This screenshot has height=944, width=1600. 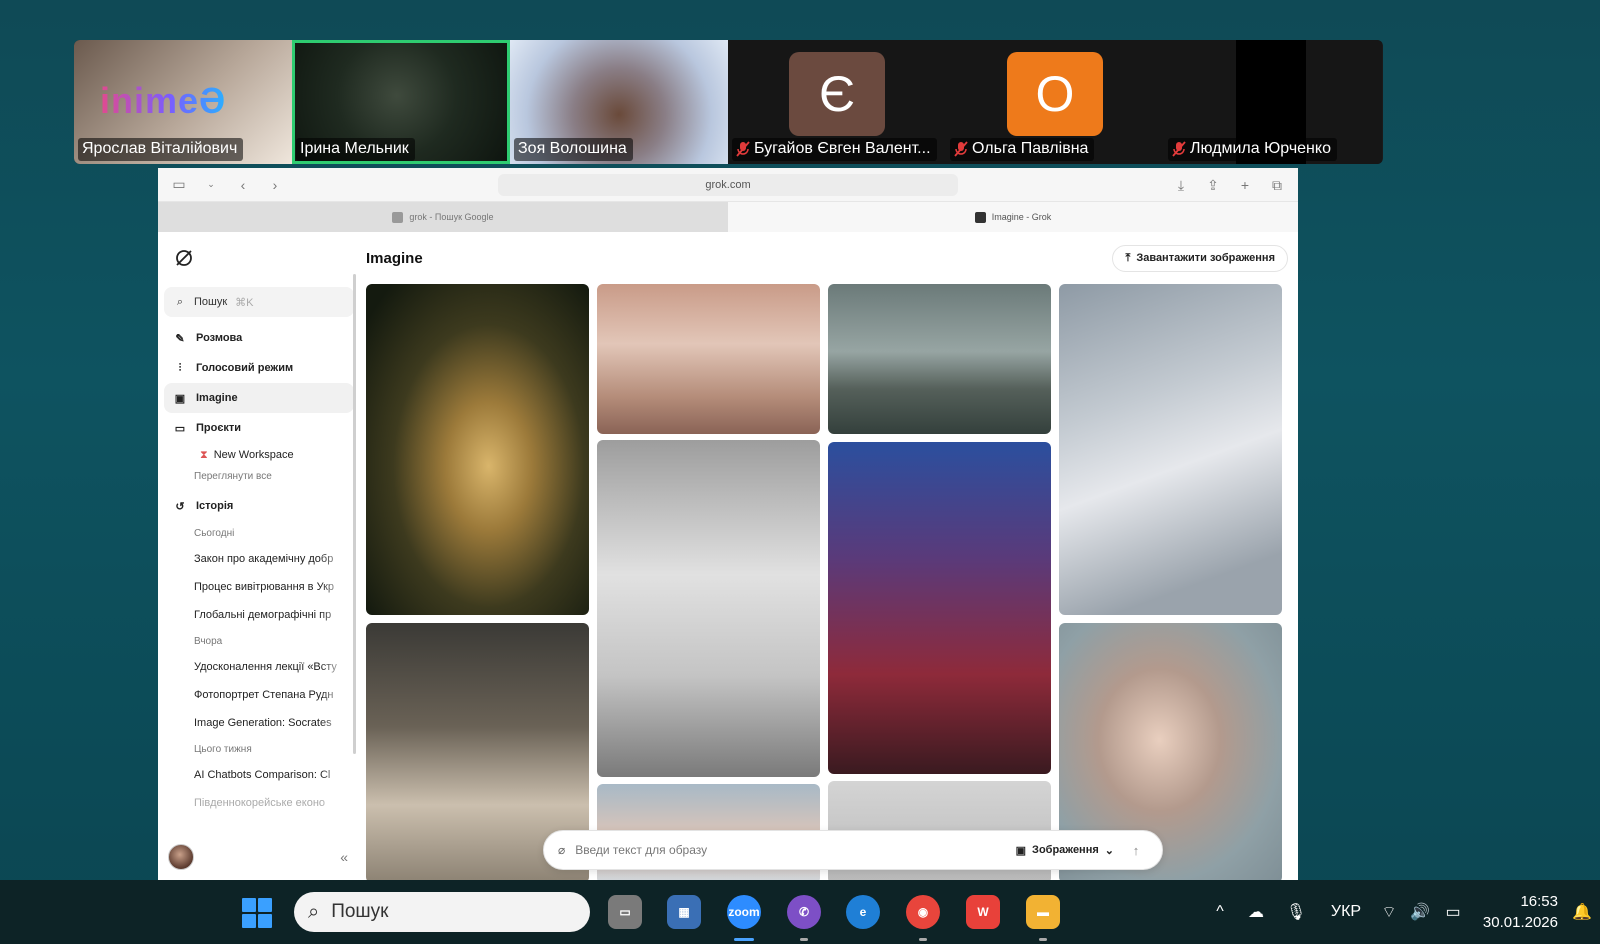 What do you see at coordinates (837, 94) in the screenshot?
I see `participant-avatar: Є` at bounding box center [837, 94].